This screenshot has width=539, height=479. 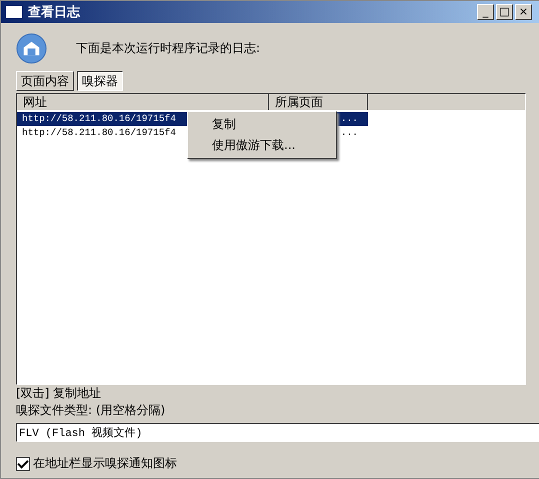 I want to click on checkbox-label: 在地址栏显示嗅探通知图标, so click(x=105, y=463).